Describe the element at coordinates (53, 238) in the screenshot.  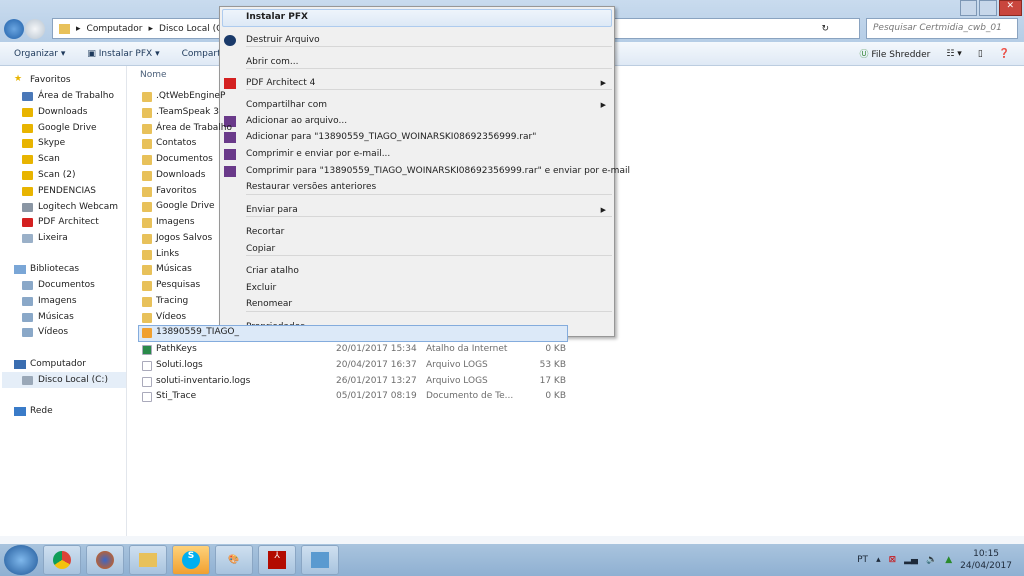
I see `sidebar-favorite-item: Lixeira` at that location.